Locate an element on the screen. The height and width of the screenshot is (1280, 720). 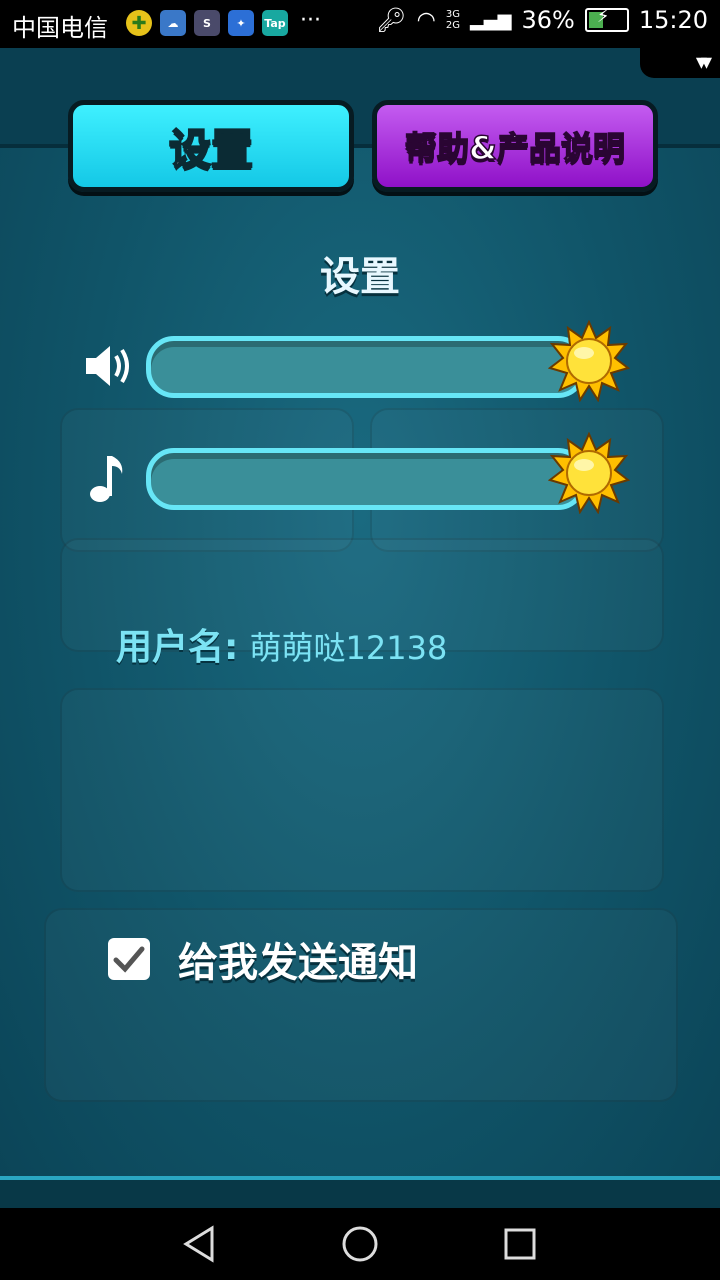
s-app-icon: S is located at coordinates (207, 23).